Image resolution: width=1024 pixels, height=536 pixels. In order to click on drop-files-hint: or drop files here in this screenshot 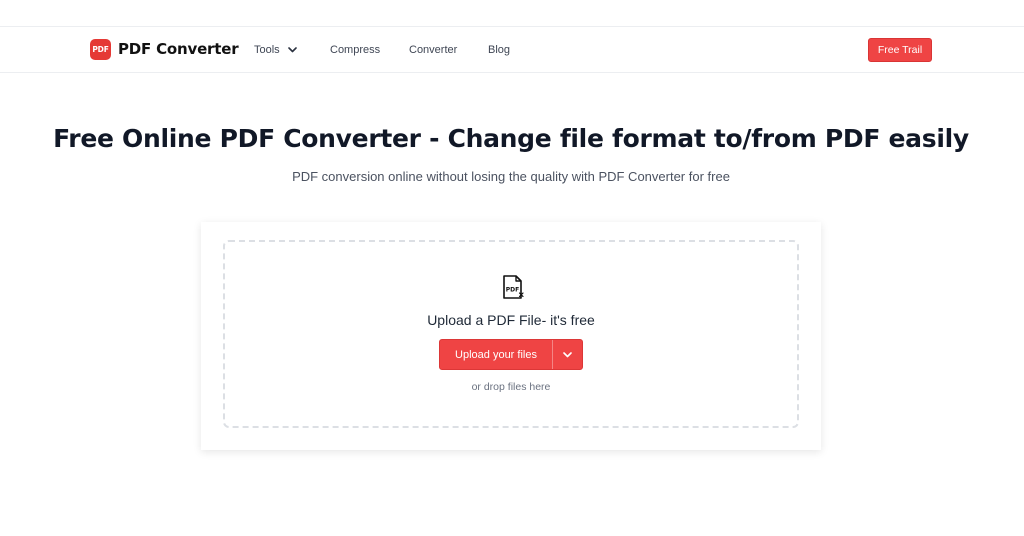, I will do `click(511, 387)`.